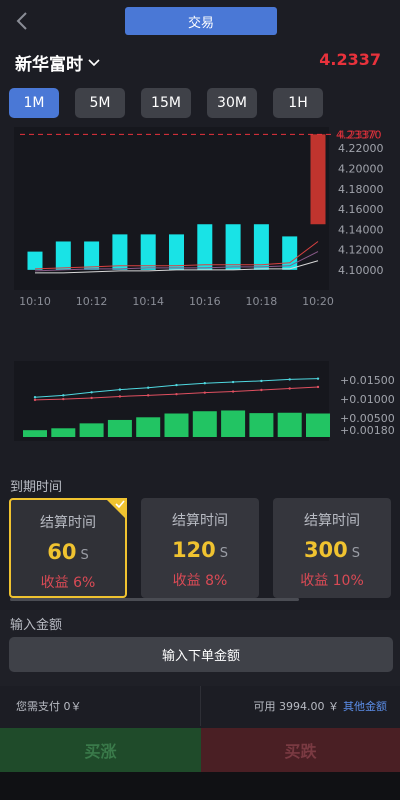 The image size is (400, 800). Describe the element at coordinates (367, 430) in the screenshot. I see `volume-y-tick-label: +0.00180` at that location.